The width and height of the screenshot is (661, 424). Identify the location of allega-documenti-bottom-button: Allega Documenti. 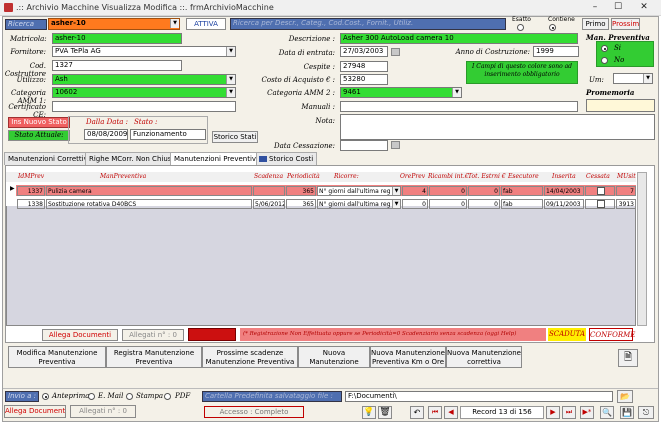
(35, 411).